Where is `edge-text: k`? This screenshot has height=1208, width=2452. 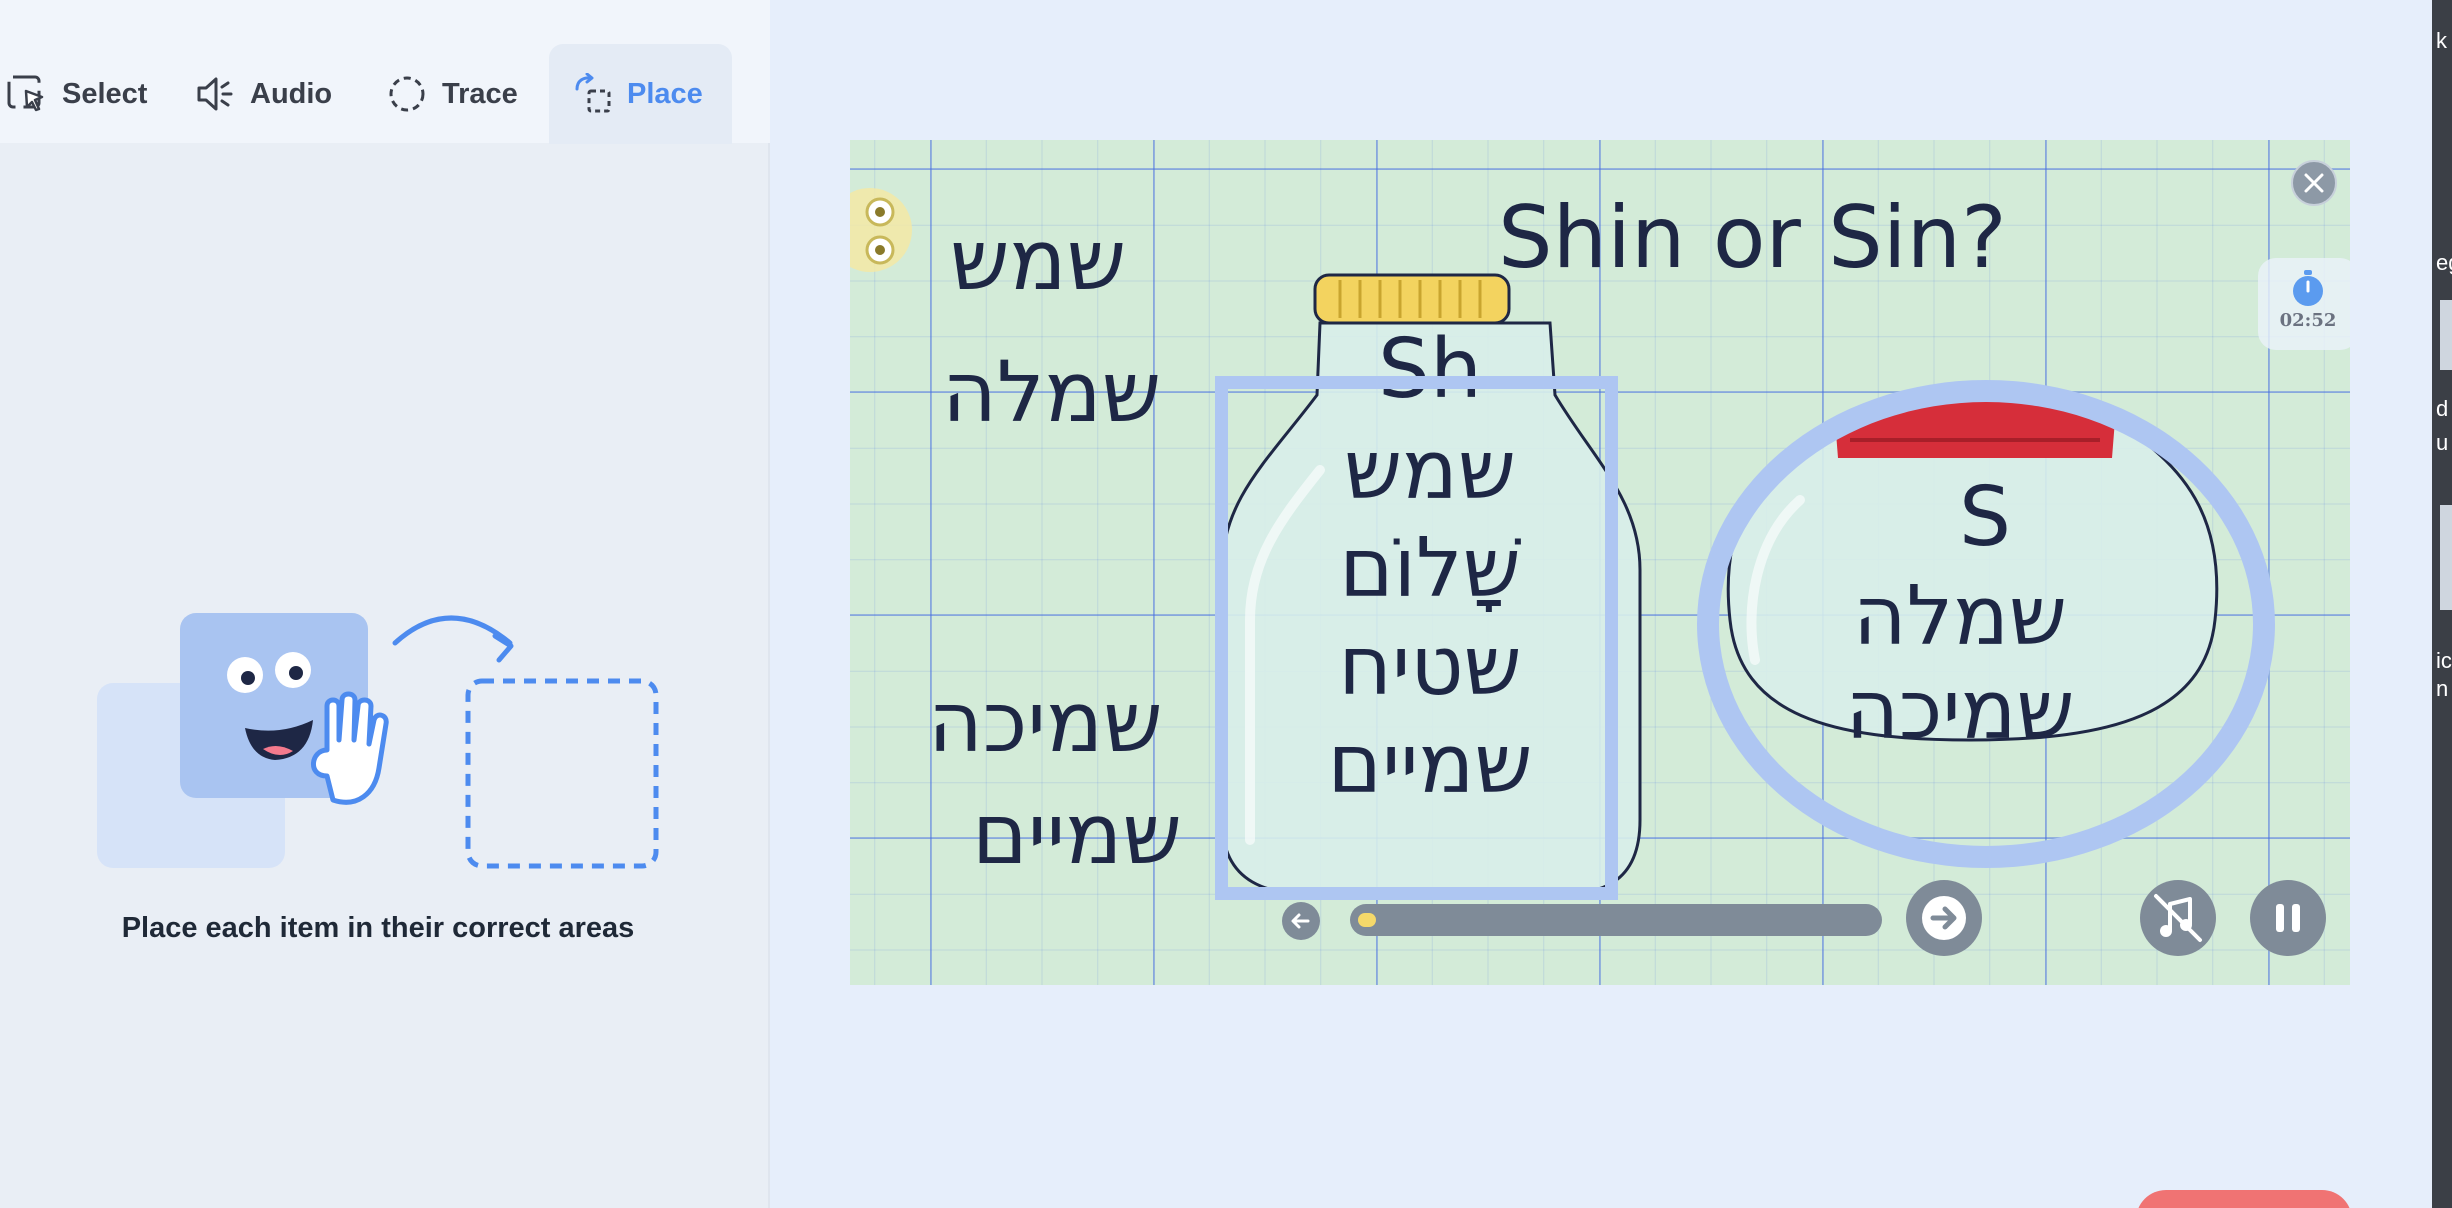 edge-text: k is located at coordinates (2441, 40).